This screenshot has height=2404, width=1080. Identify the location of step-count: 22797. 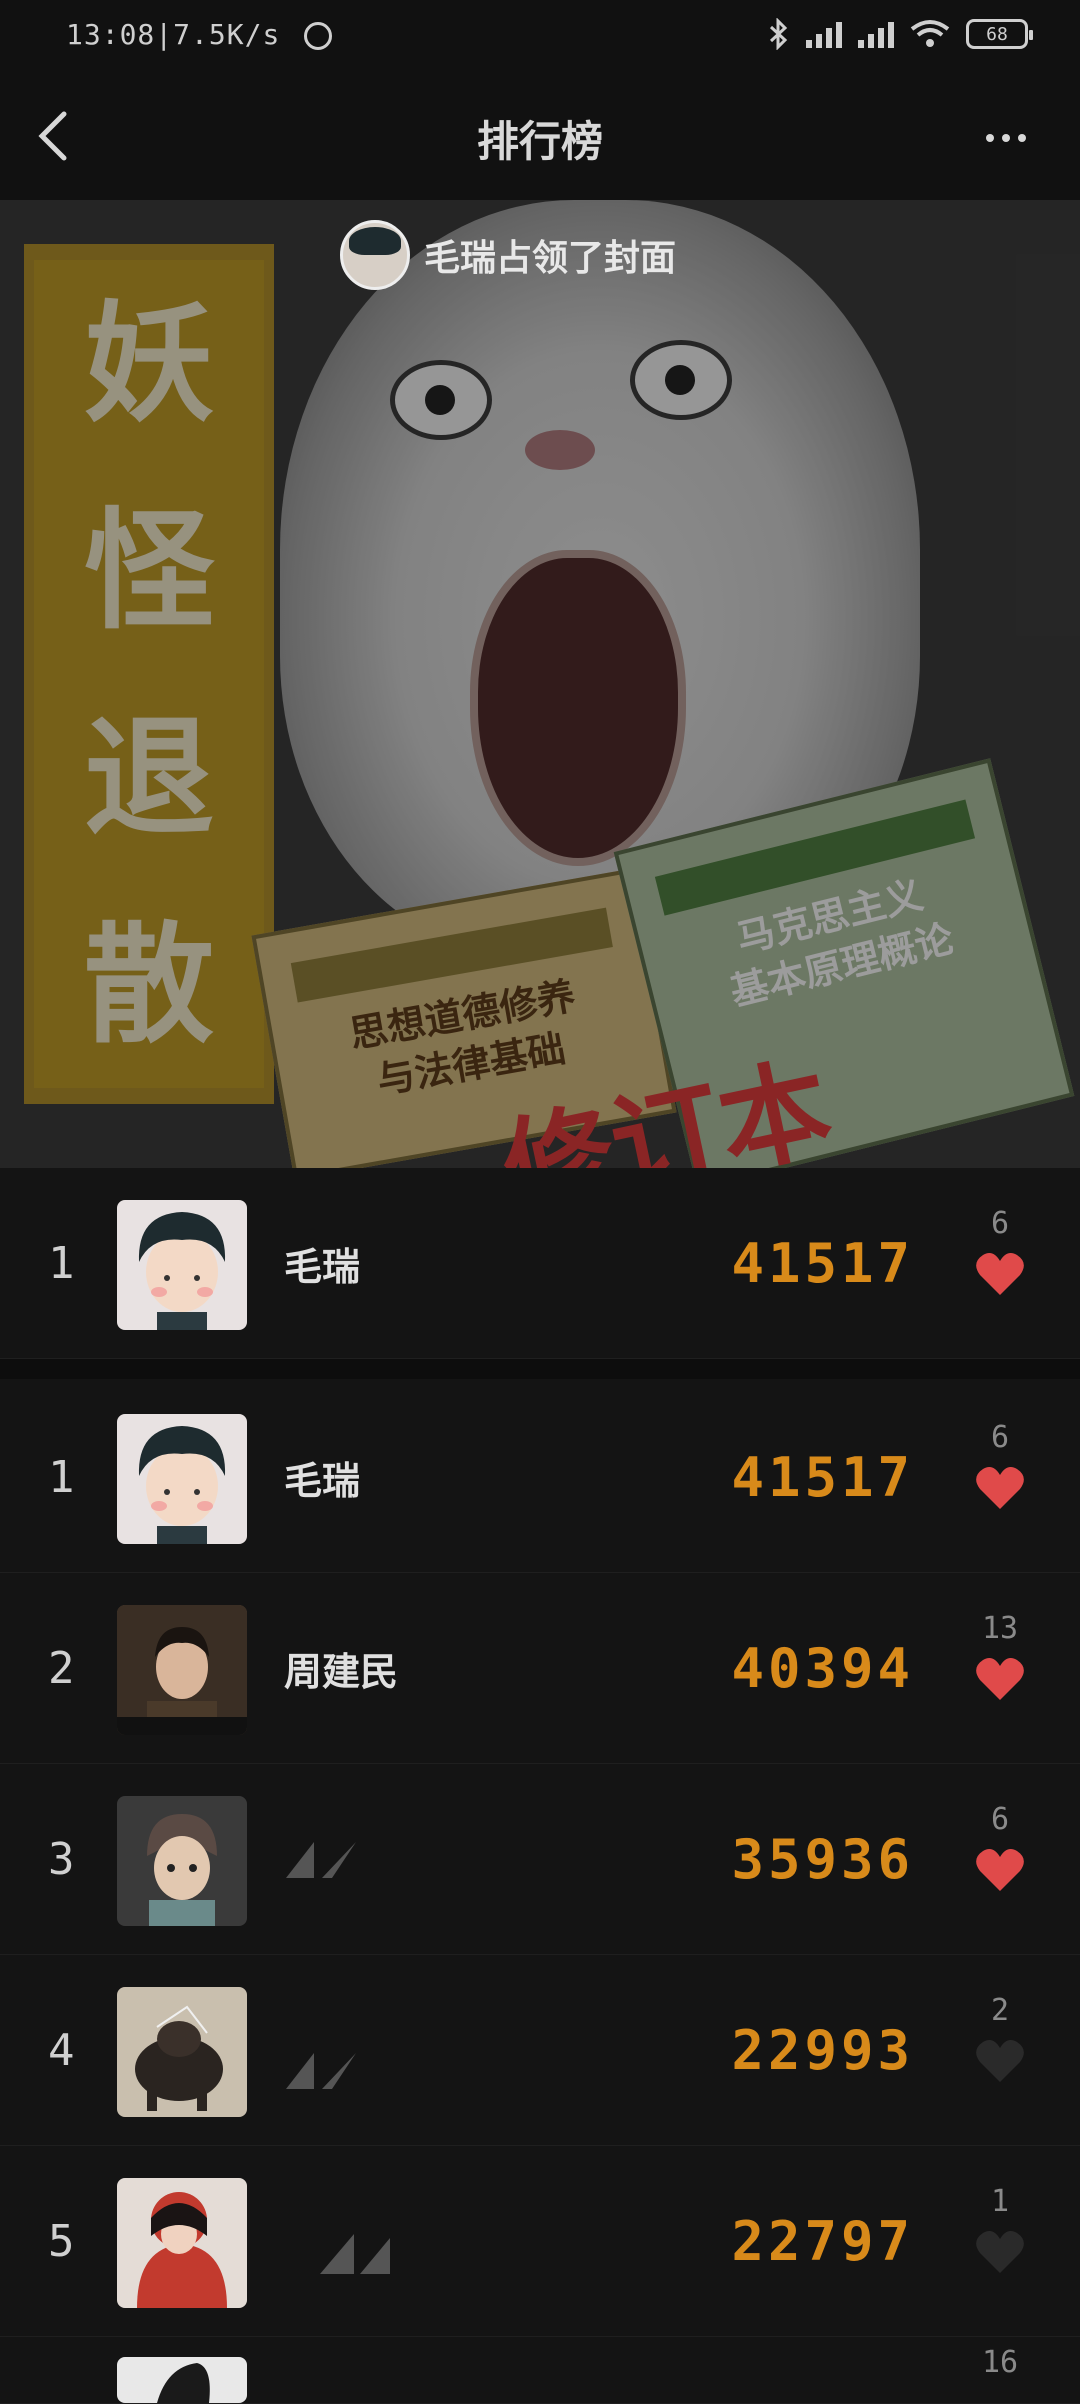
(822, 2241).